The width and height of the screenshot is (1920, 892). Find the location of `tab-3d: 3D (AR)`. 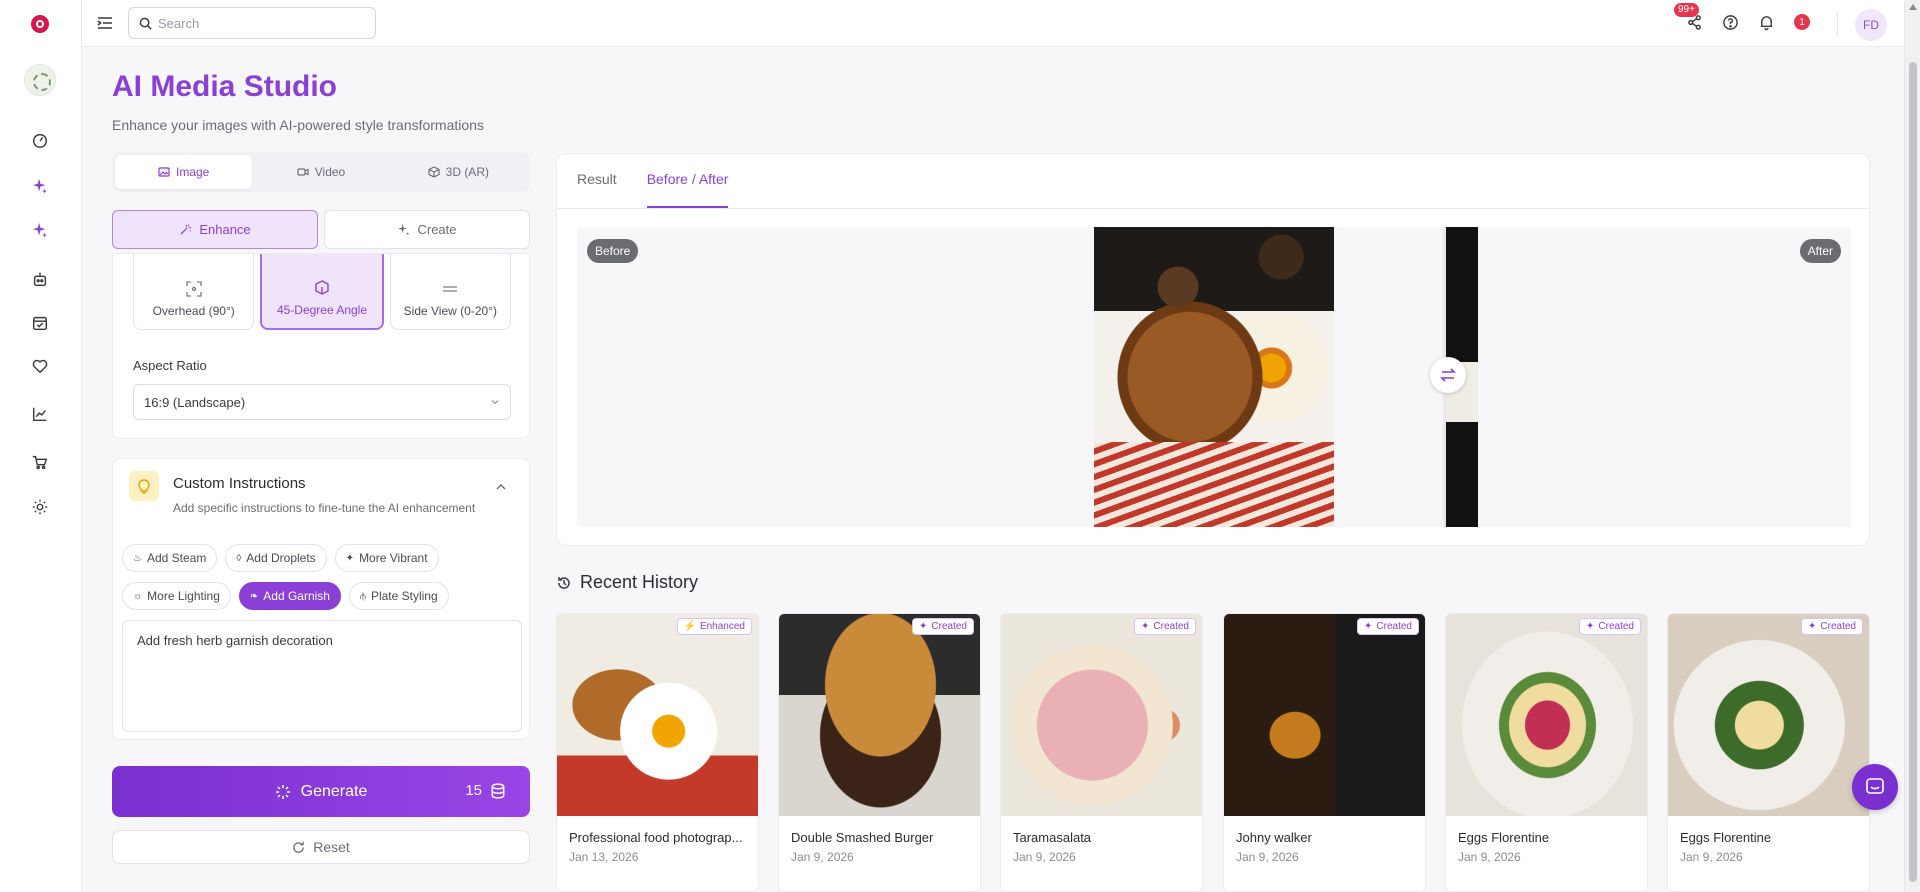

tab-3d: 3D (AR) is located at coordinates (458, 172).